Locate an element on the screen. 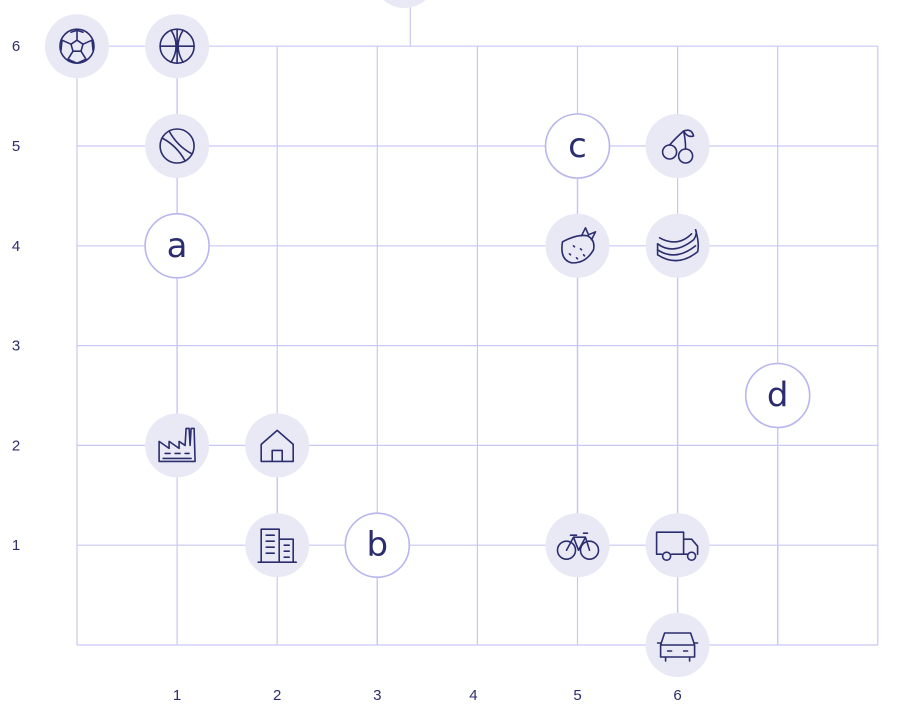 The width and height of the screenshot is (900, 722). bananas-icon is located at coordinates (677, 245).